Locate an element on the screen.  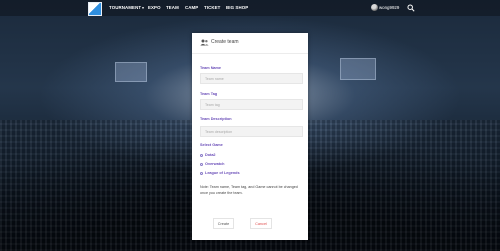
nav-item-big-shop: BIG SHOP is located at coordinates (237, 7).